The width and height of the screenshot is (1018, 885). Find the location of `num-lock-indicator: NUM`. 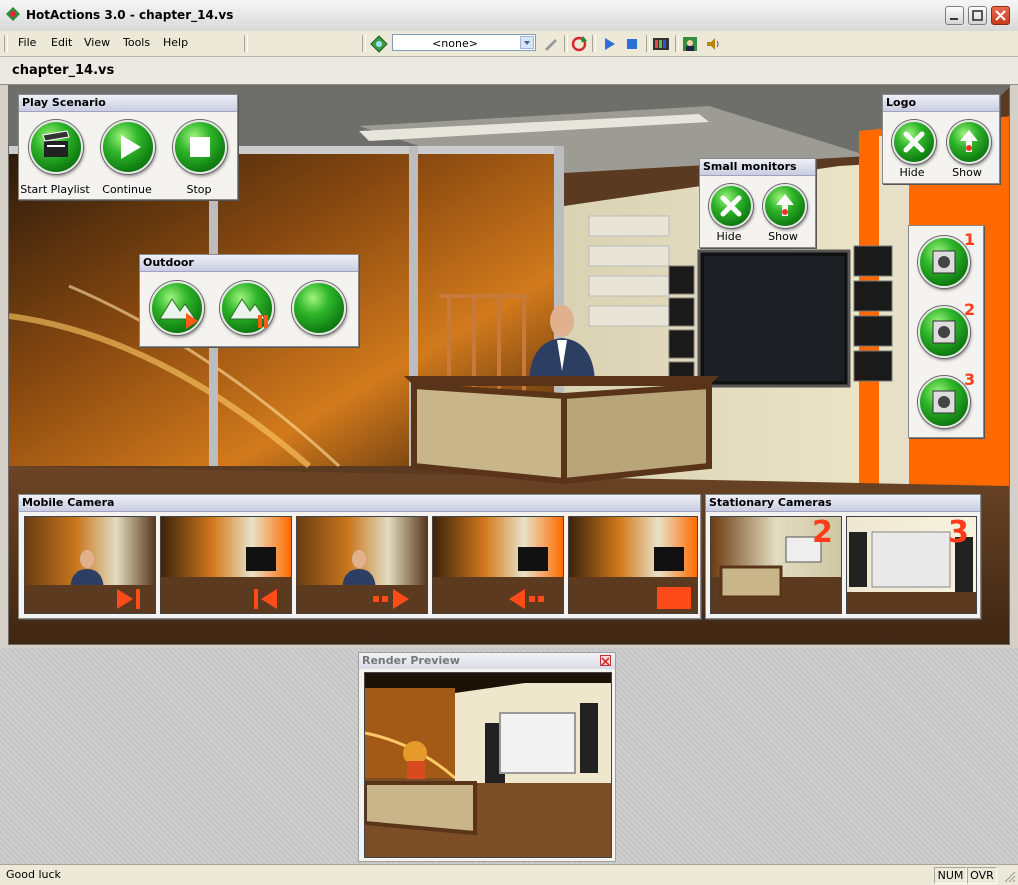

num-lock-indicator: NUM is located at coordinates (950, 875).